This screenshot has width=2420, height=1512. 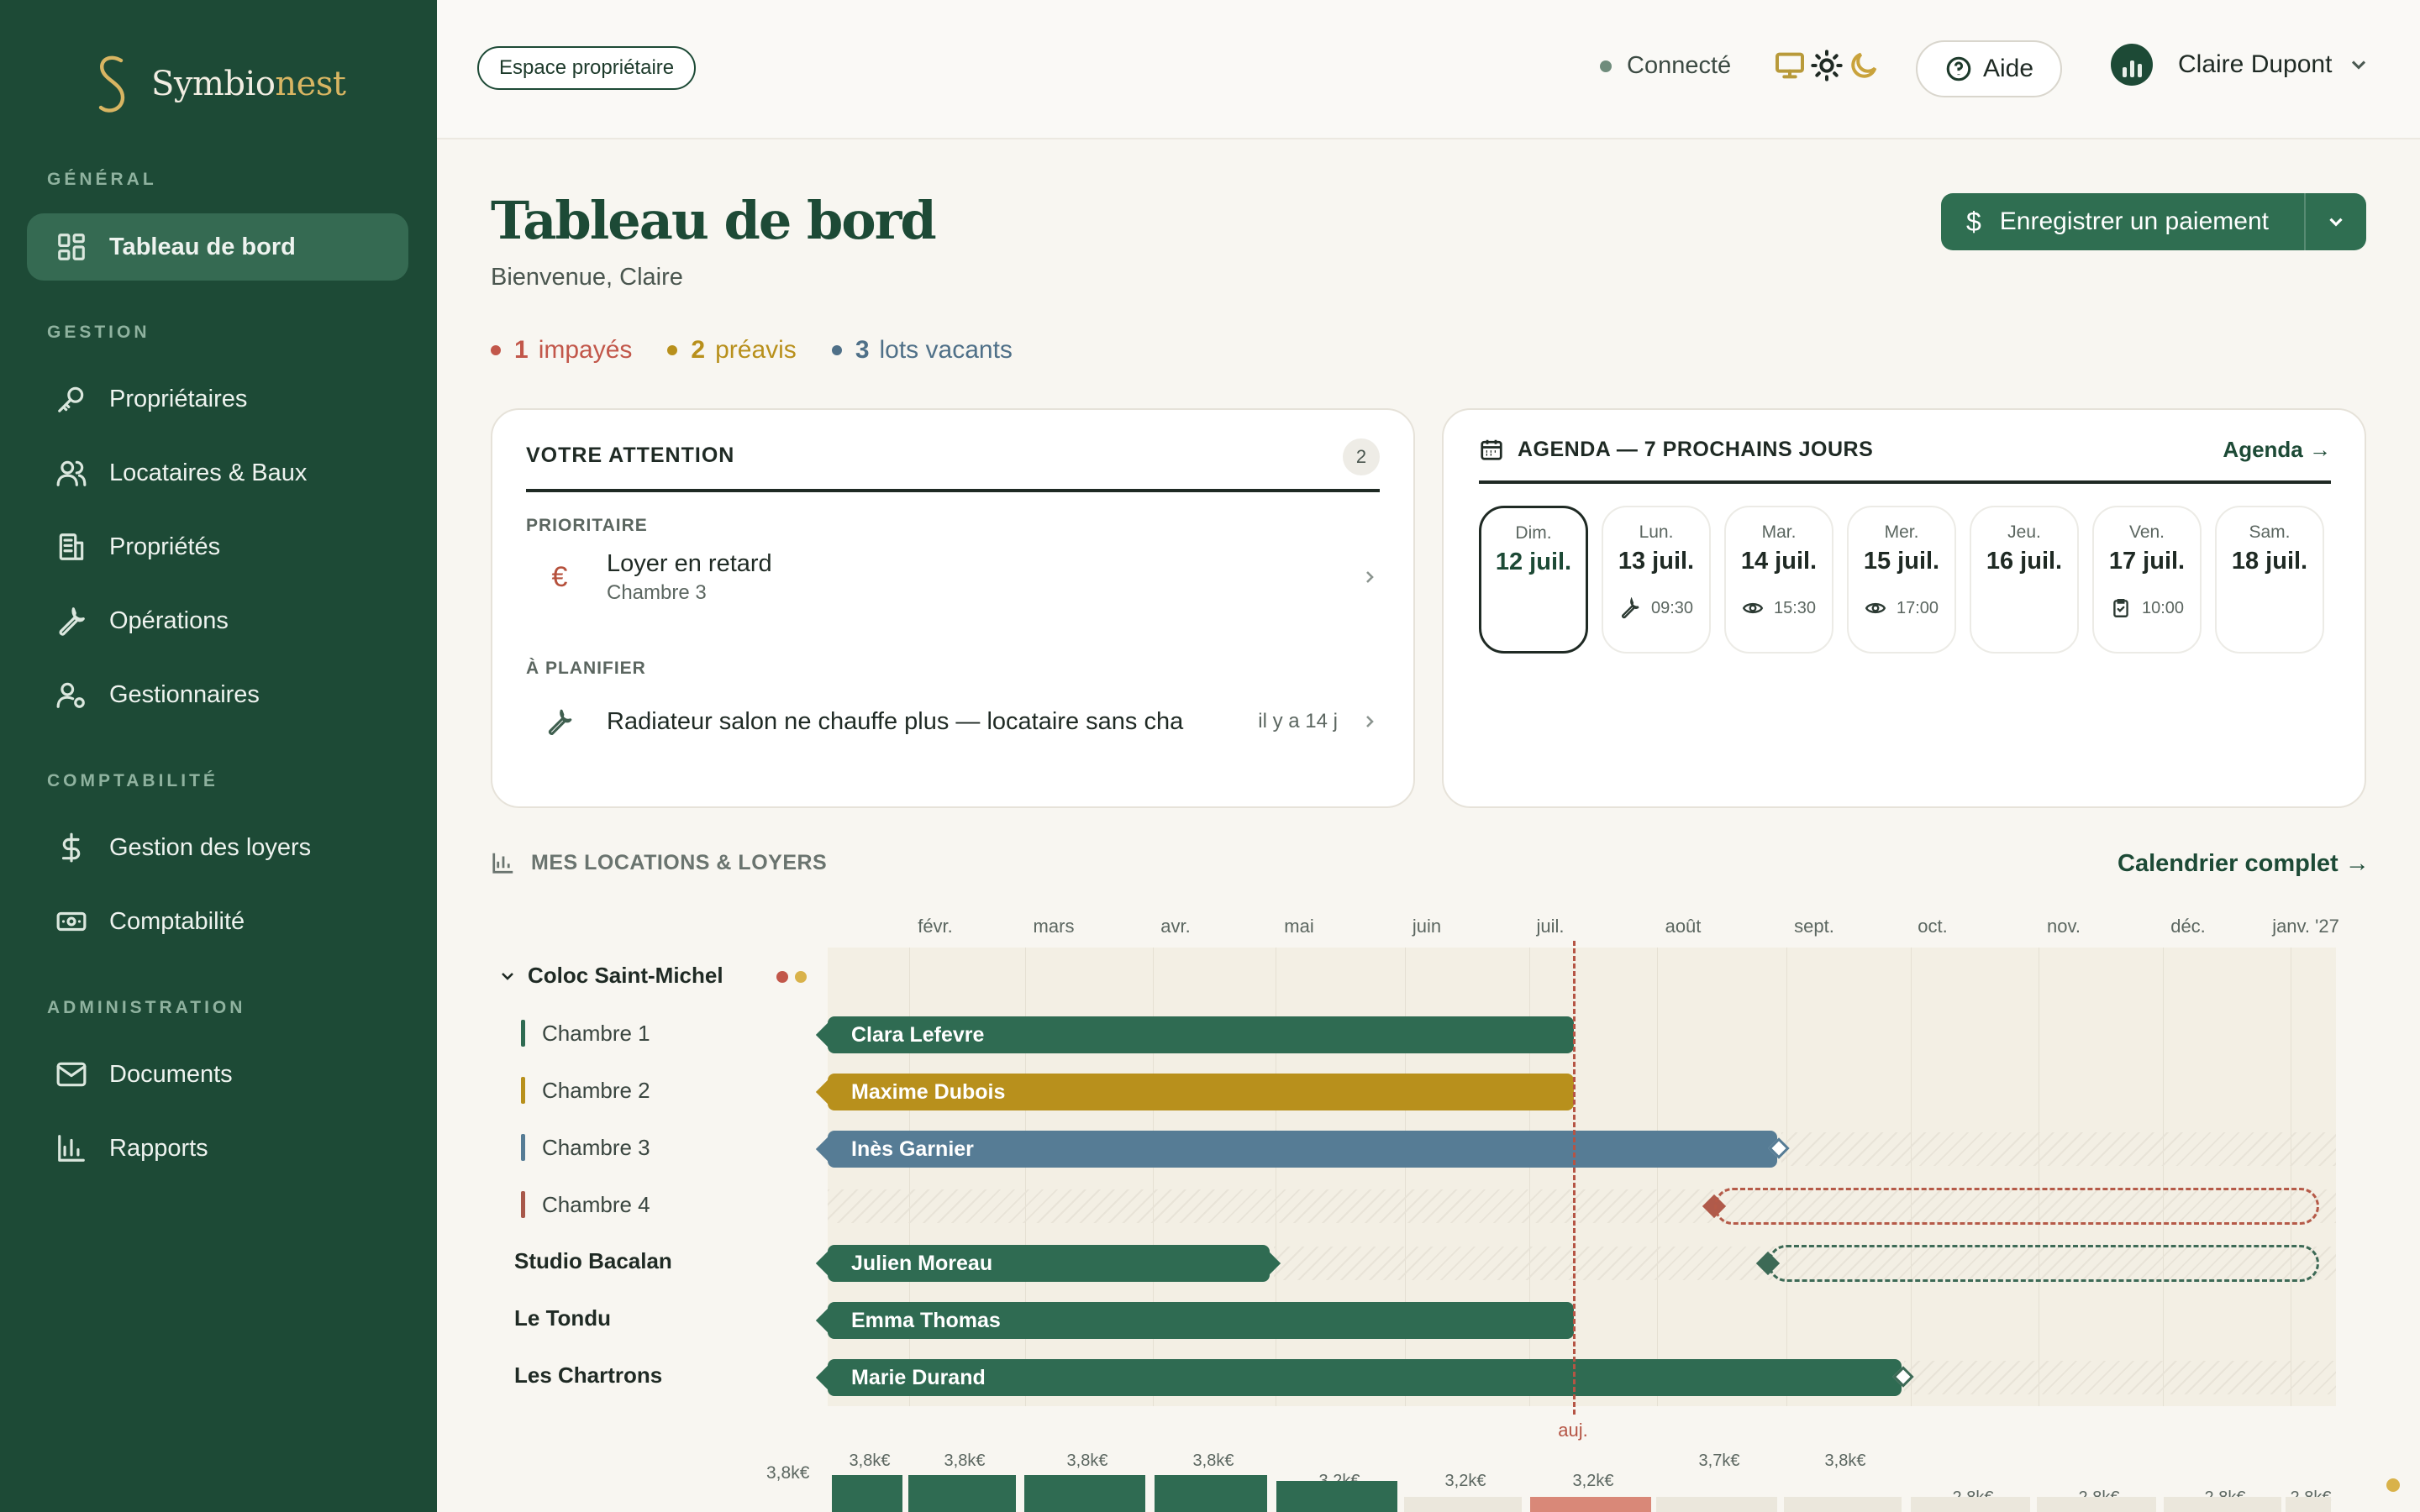 What do you see at coordinates (2244, 864) in the screenshot?
I see `full-calendar-link: Calendrier complet →` at bounding box center [2244, 864].